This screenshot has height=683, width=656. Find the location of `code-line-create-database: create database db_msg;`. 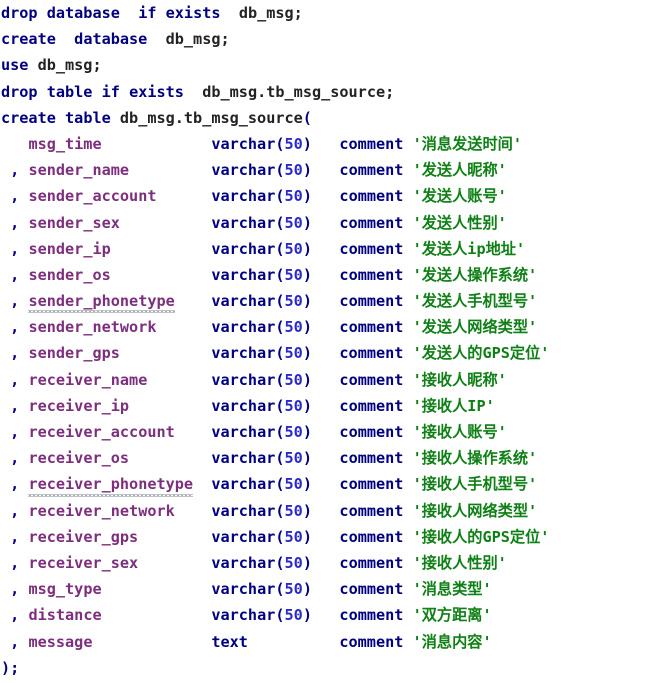

code-line-create-database: create database db_msg; is located at coordinates (328, 39).